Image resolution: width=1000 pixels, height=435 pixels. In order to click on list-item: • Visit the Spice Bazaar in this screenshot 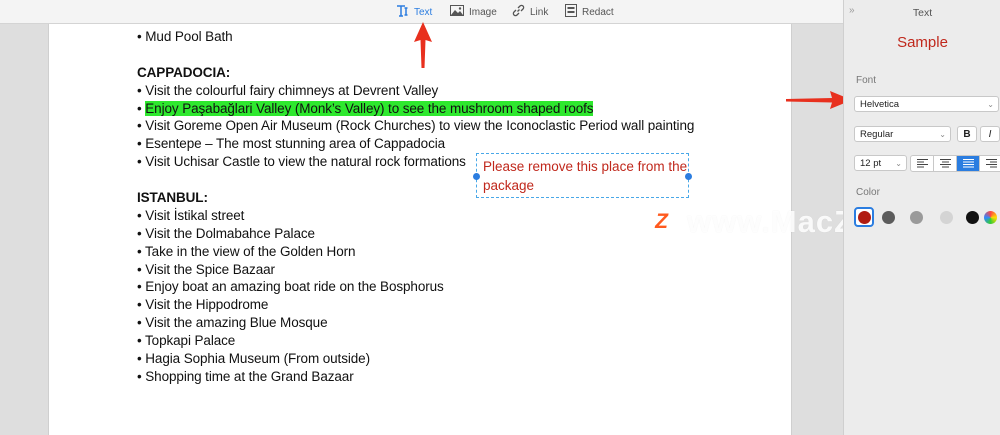, I will do `click(206, 269)`.